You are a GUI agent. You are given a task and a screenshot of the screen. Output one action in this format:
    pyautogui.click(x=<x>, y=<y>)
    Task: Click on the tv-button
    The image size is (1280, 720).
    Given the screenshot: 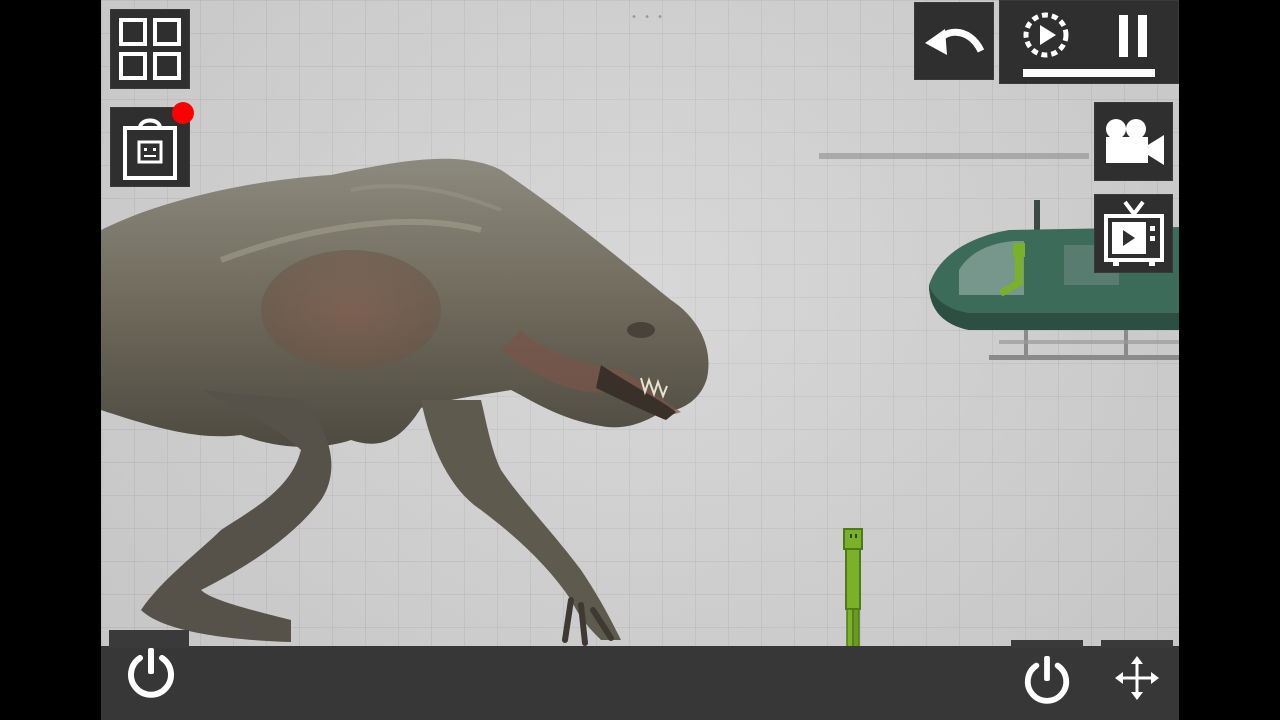 What is the action you would take?
    pyautogui.click(x=1133, y=233)
    